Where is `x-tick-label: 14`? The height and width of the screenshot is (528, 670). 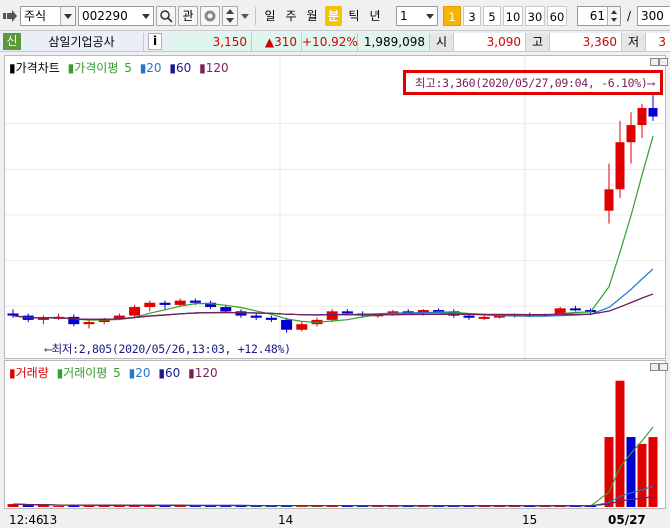 x-tick-label: 14 is located at coordinates (286, 520).